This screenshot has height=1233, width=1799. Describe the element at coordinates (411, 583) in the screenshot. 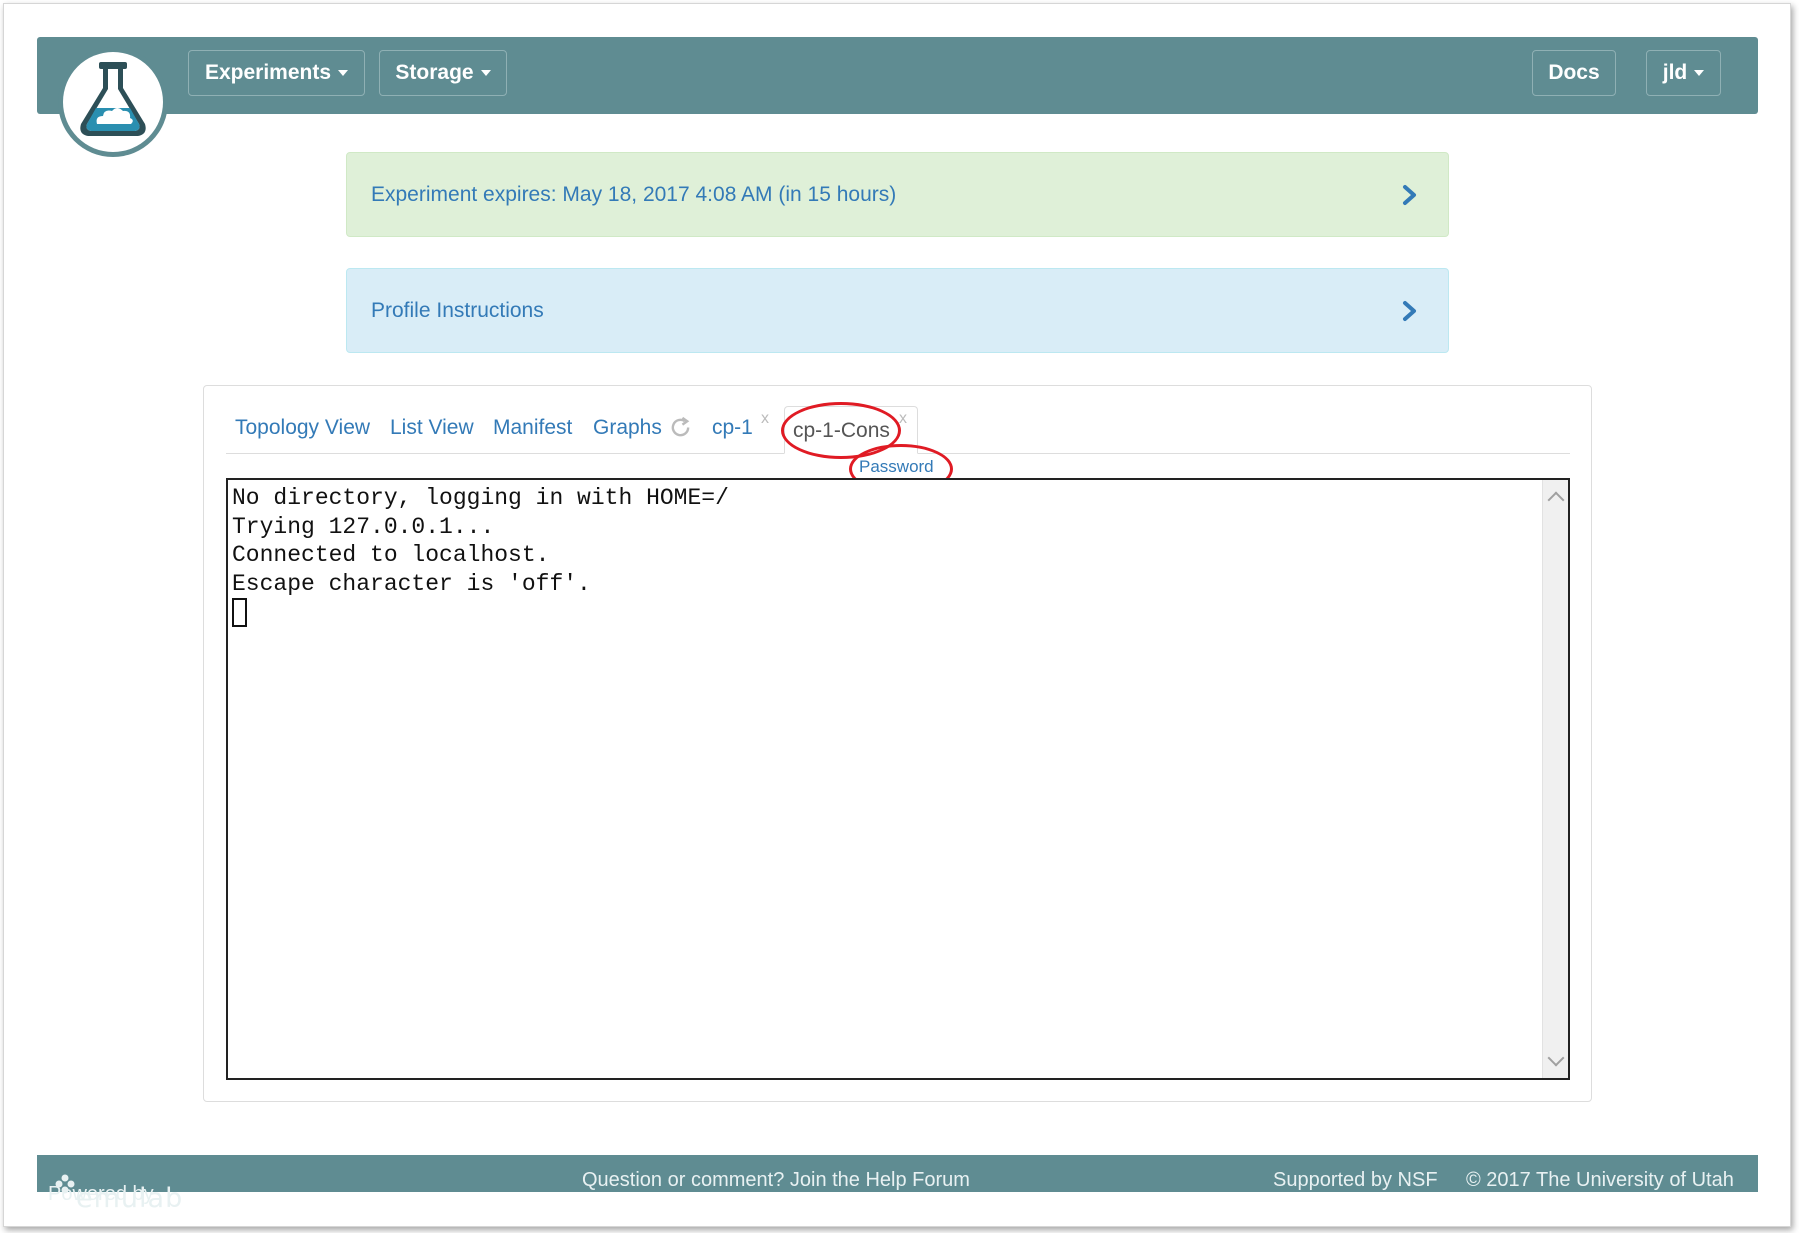

I see `console-line: Escape character is 'off'.` at that location.